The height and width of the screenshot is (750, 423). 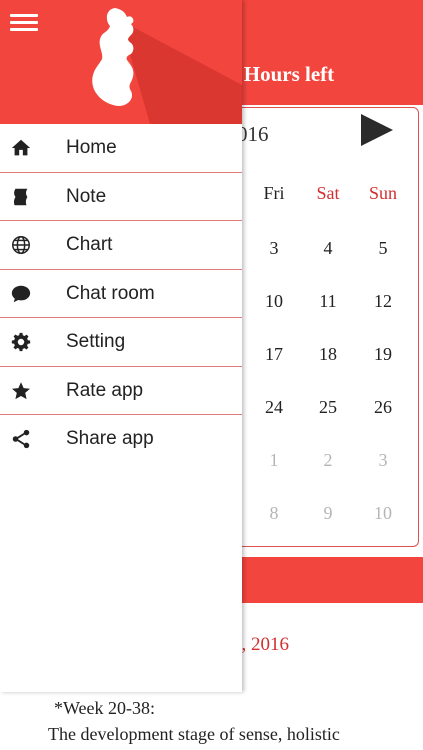 I want to click on note-icon, so click(x=20, y=196).